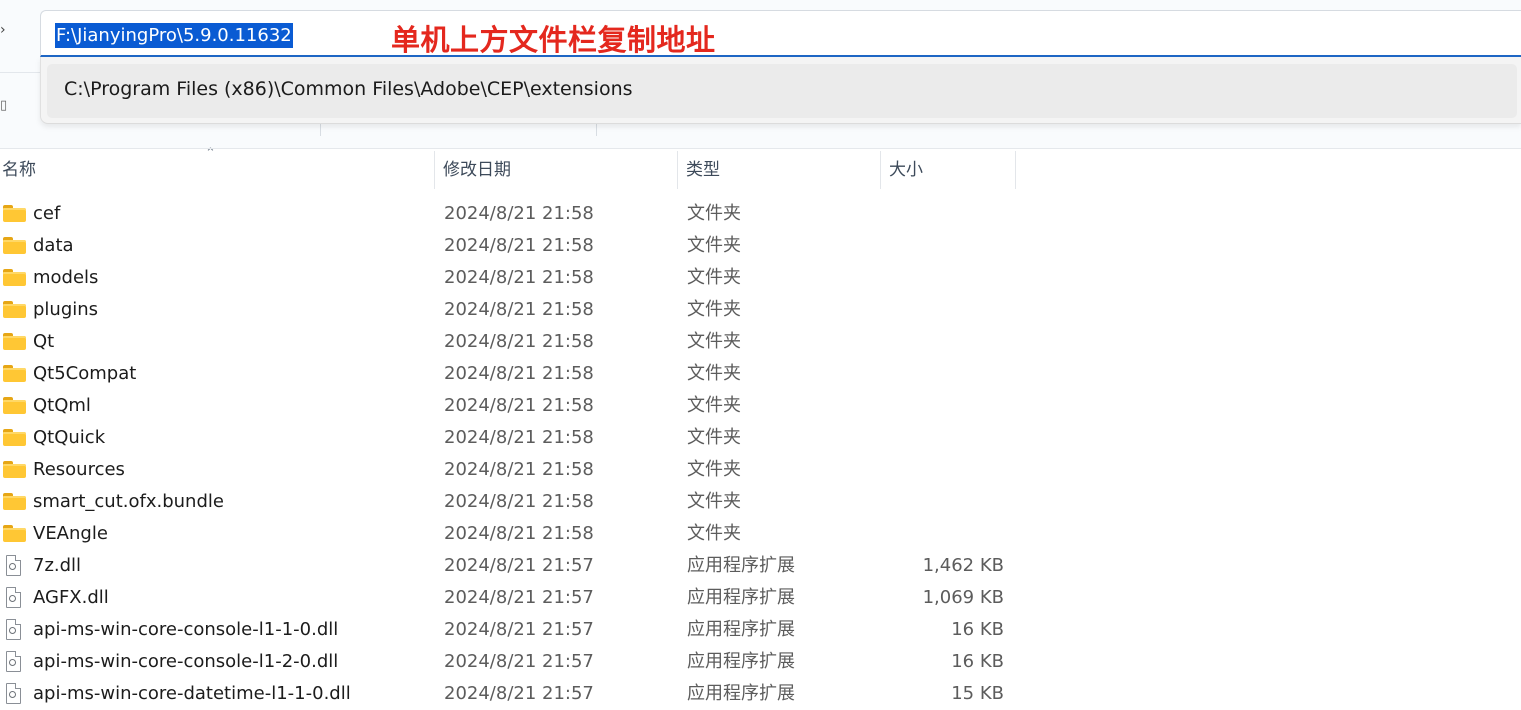 The height and width of the screenshot is (710, 1521). I want to click on column-header-name: 名称, so click(217, 170).